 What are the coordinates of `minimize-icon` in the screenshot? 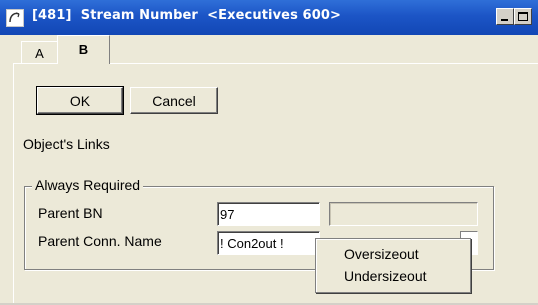 It's located at (504, 20).